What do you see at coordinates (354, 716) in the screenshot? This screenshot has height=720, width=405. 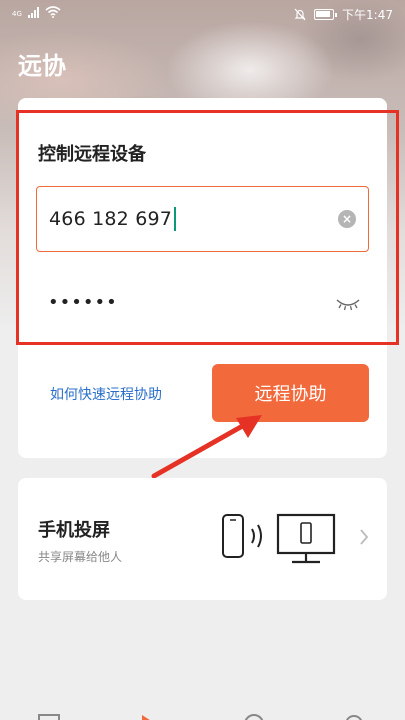 I see `tab-profile-icon` at bounding box center [354, 716].